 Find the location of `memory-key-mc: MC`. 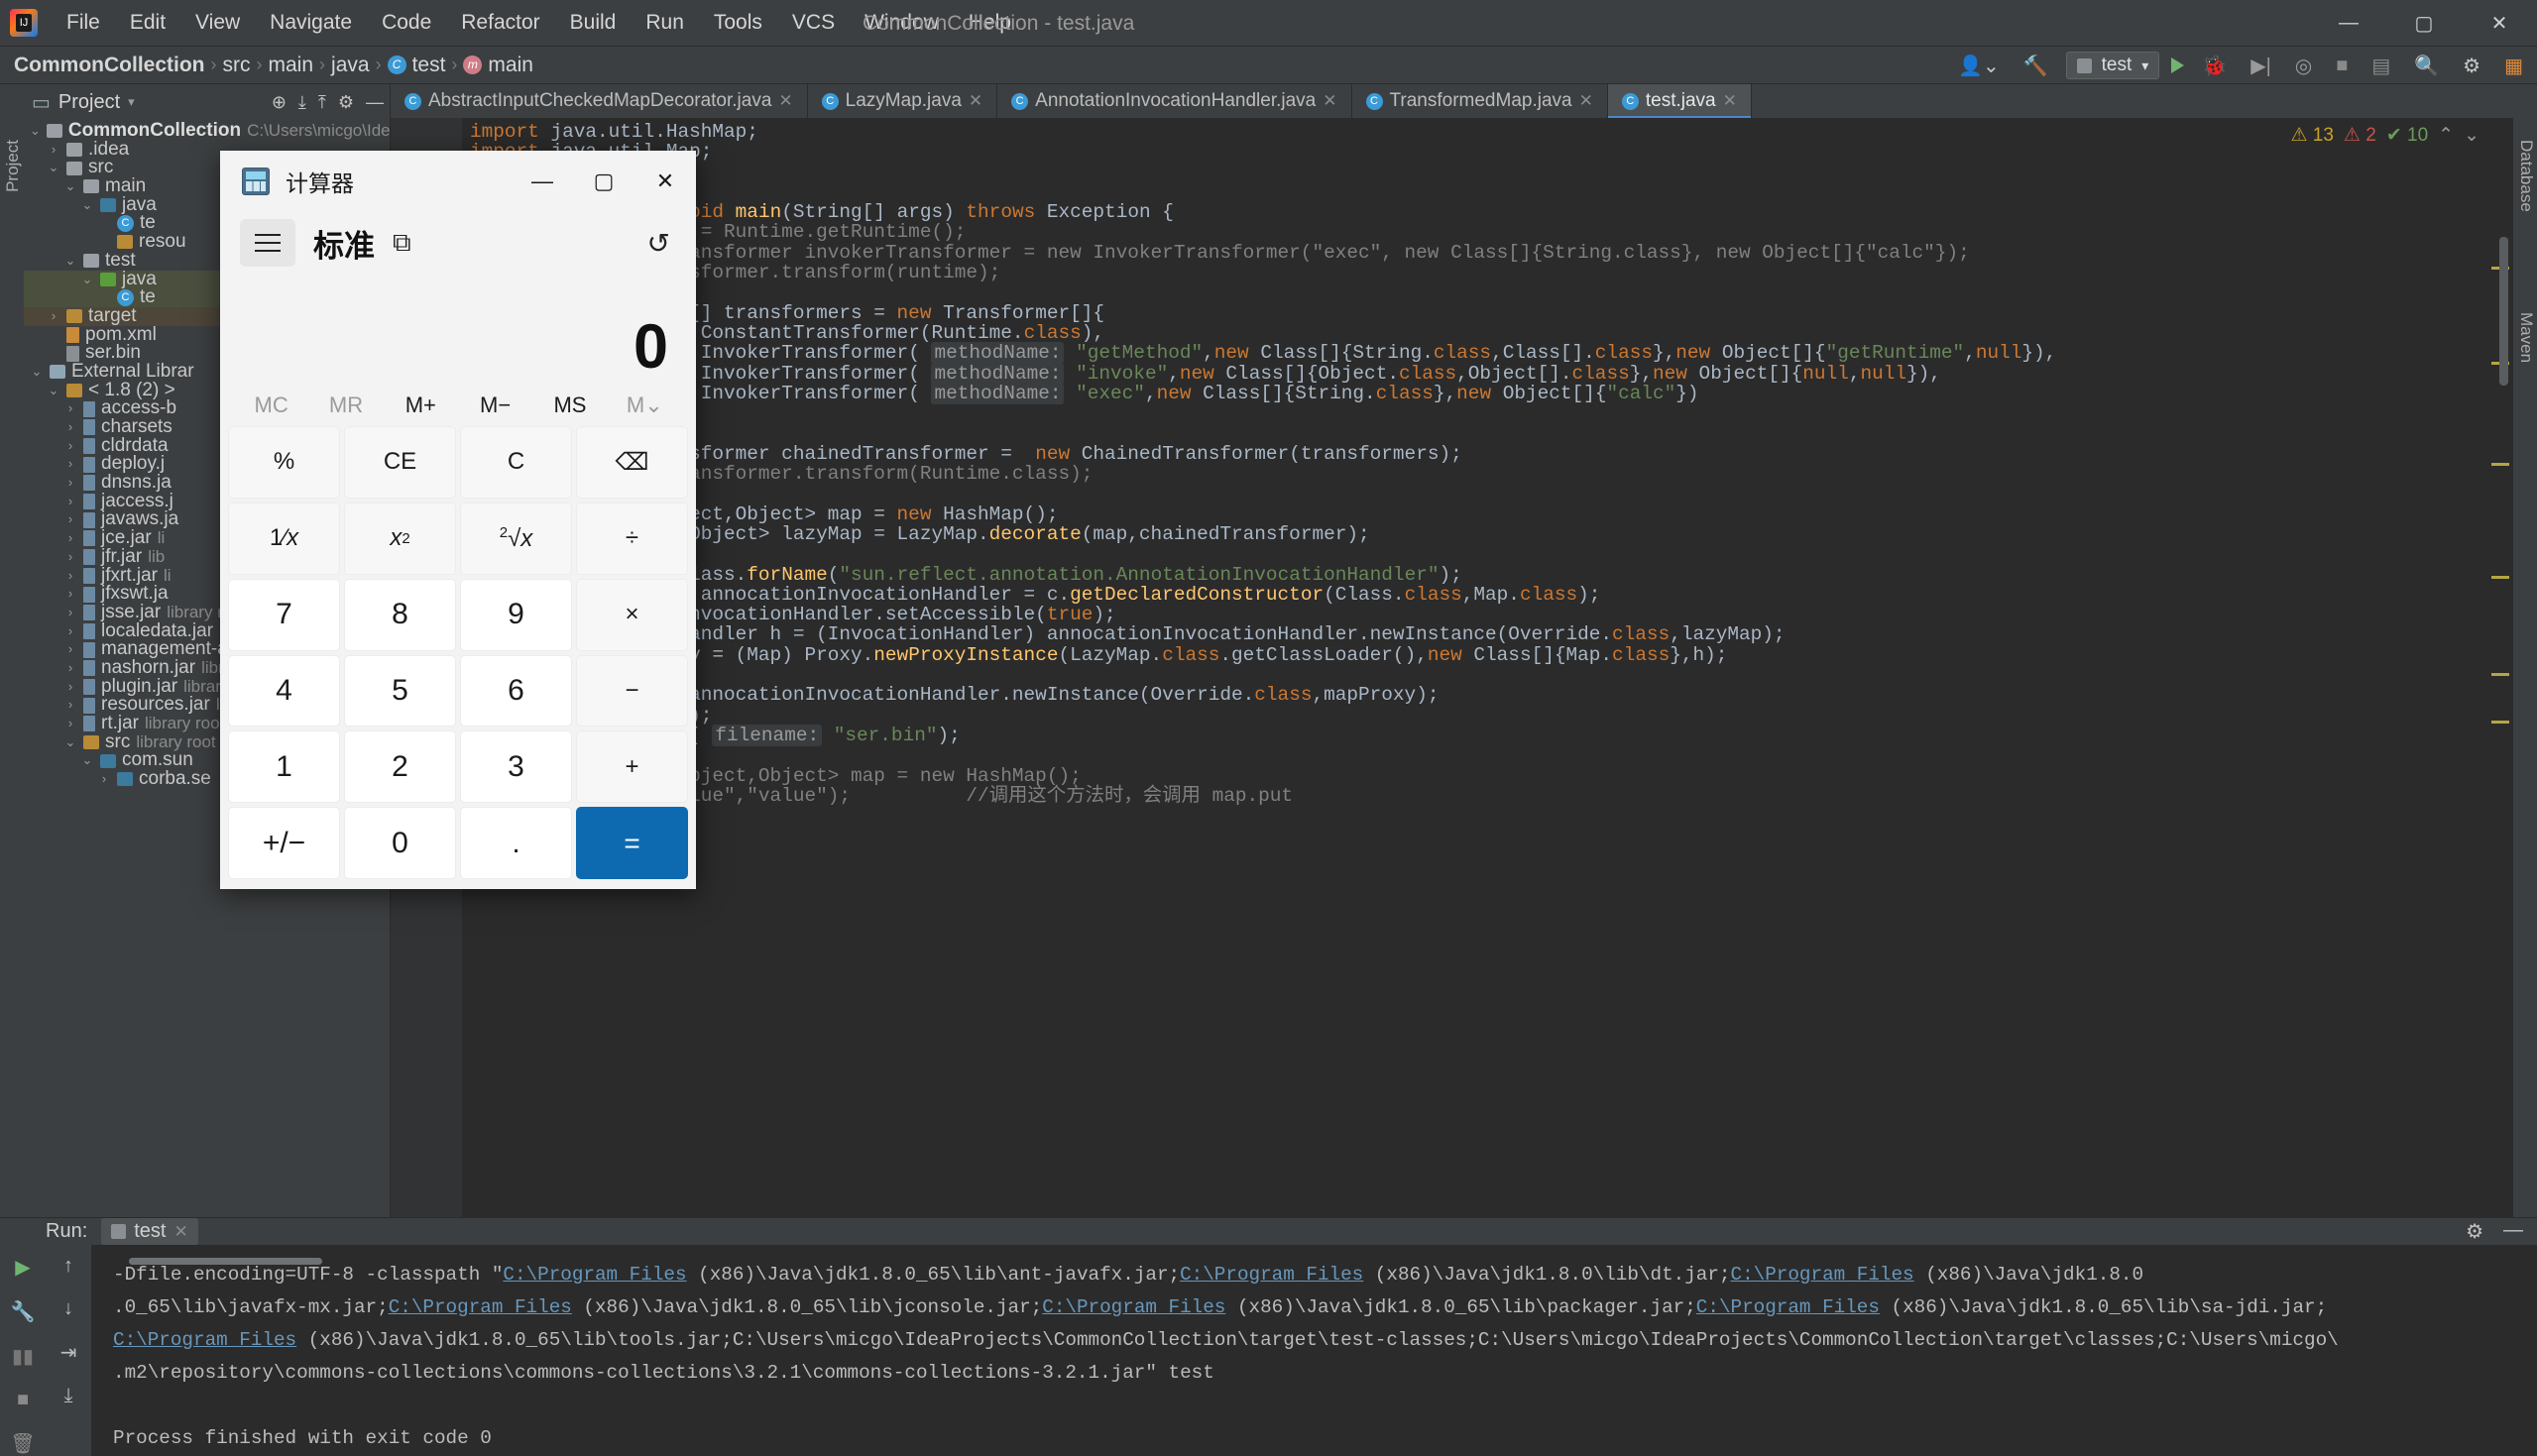

memory-key-mc: MC is located at coordinates (271, 405).